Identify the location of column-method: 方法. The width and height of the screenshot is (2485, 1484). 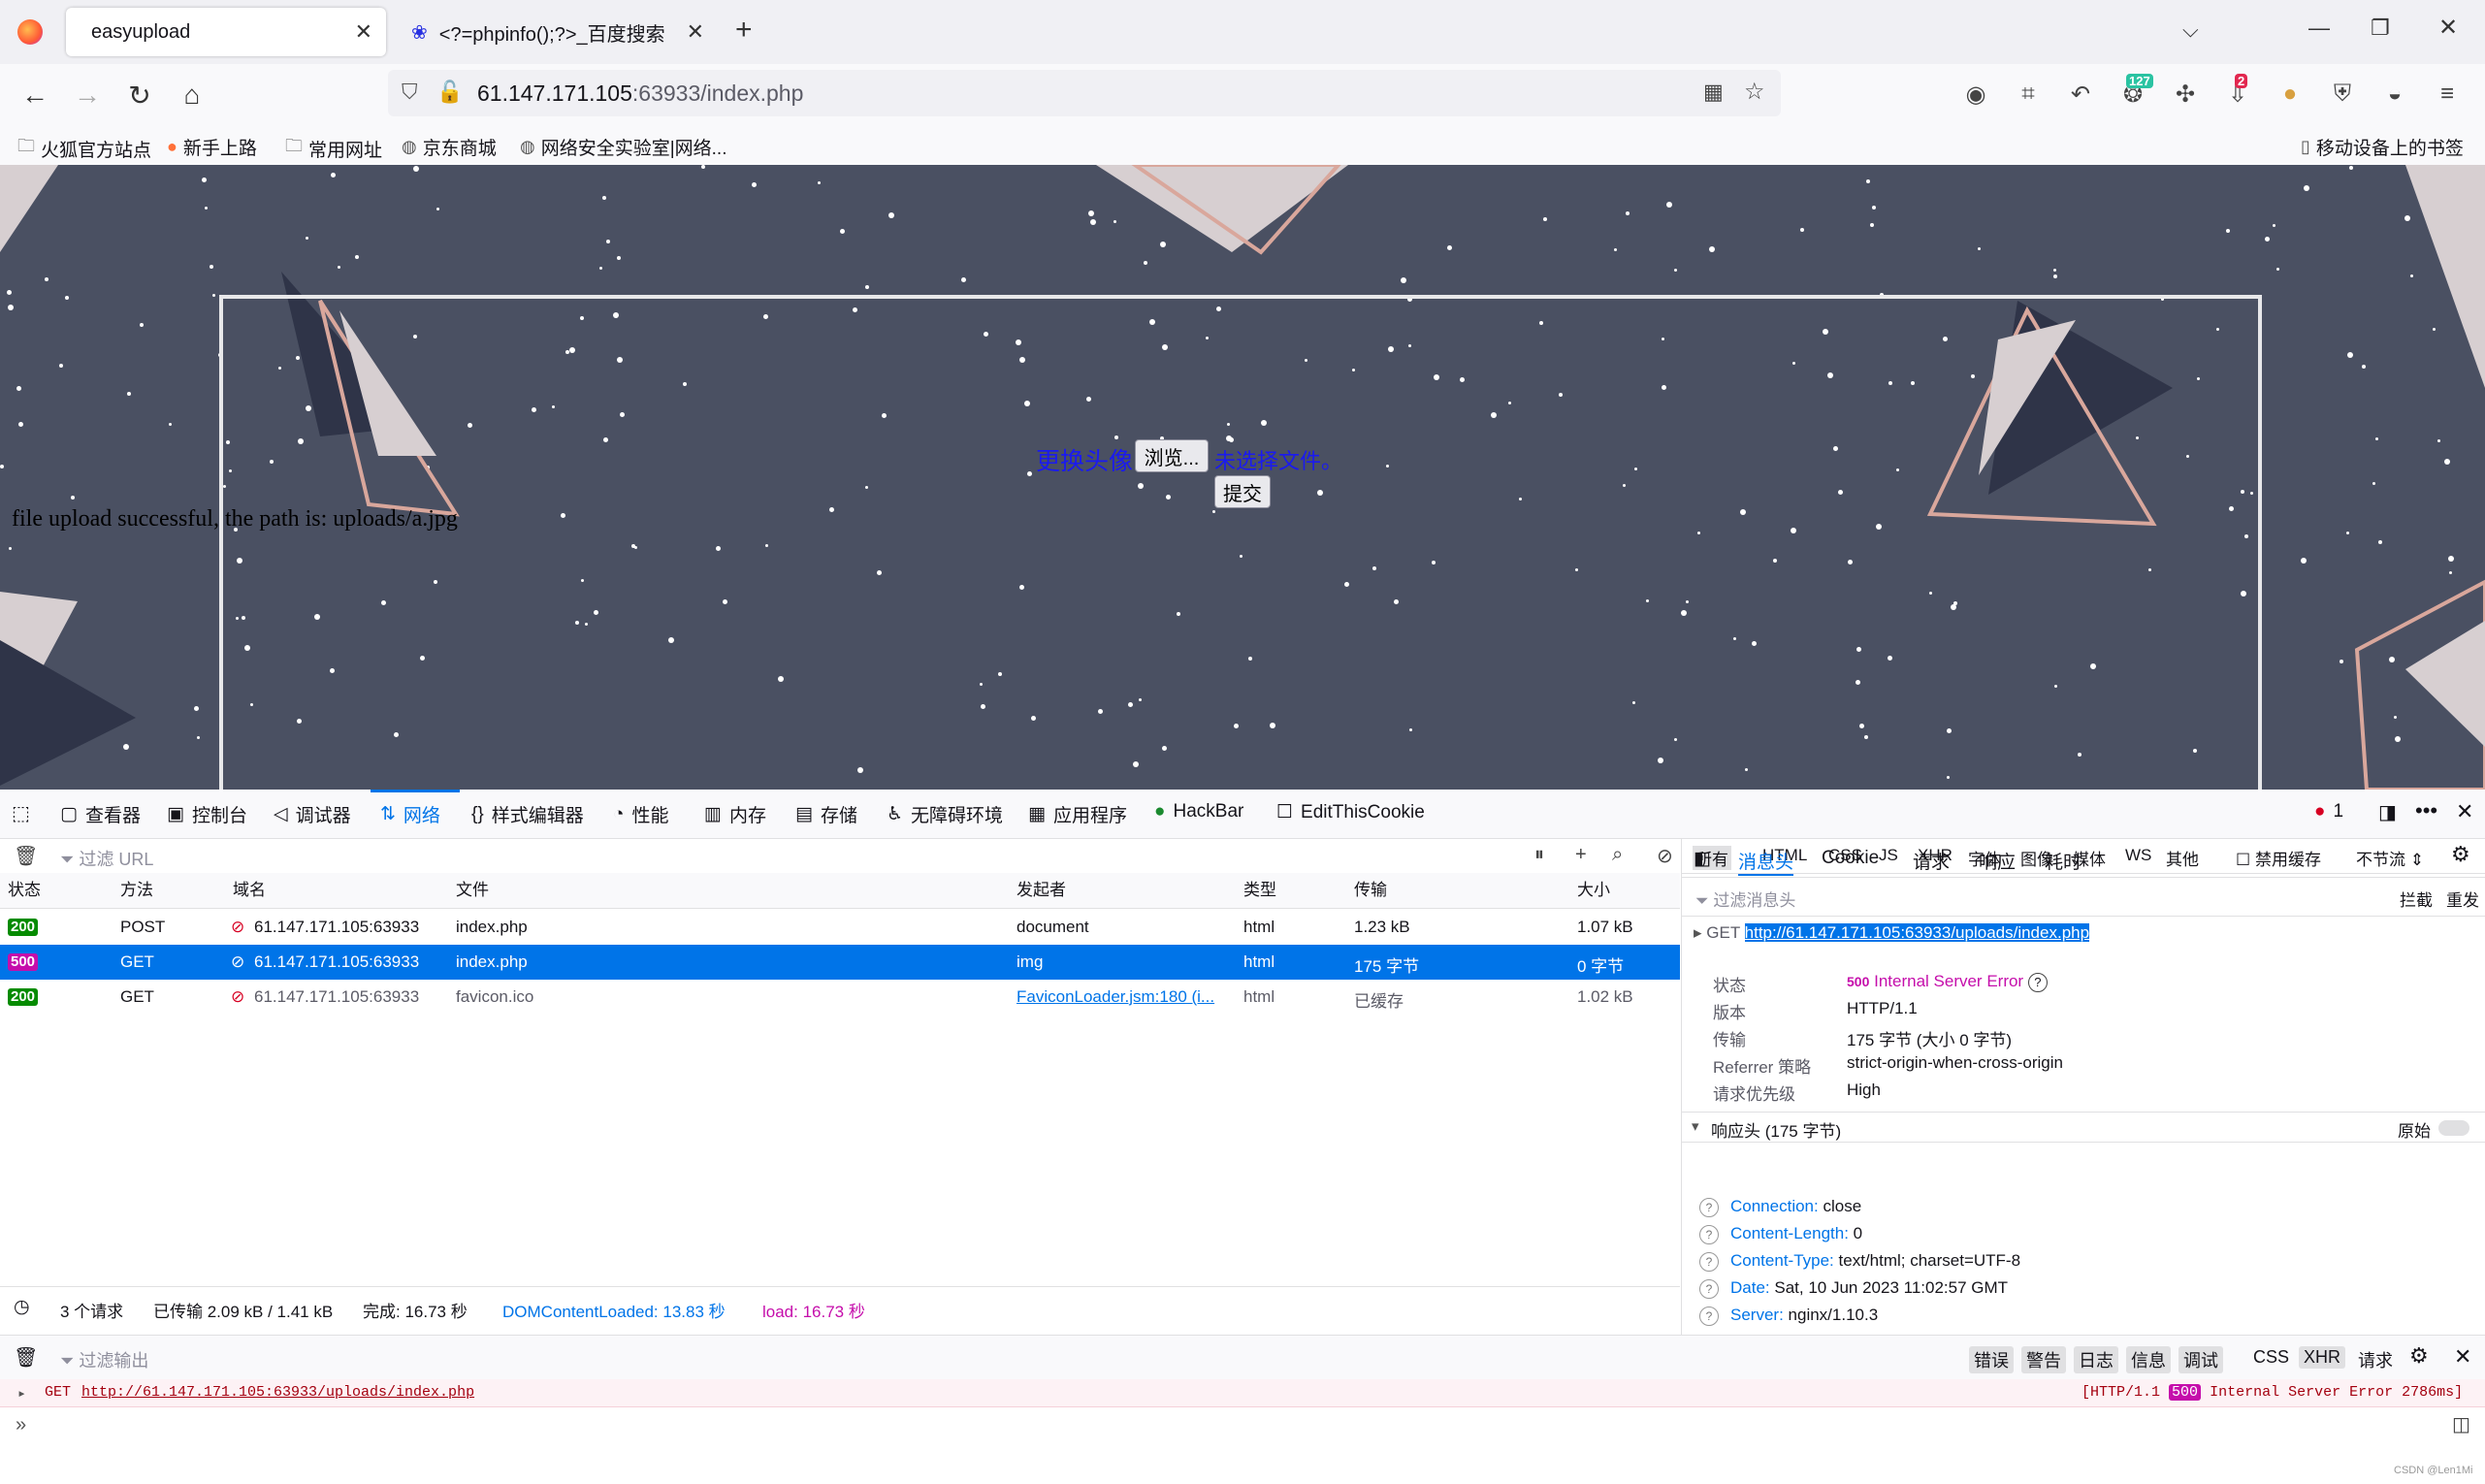
(136, 890).